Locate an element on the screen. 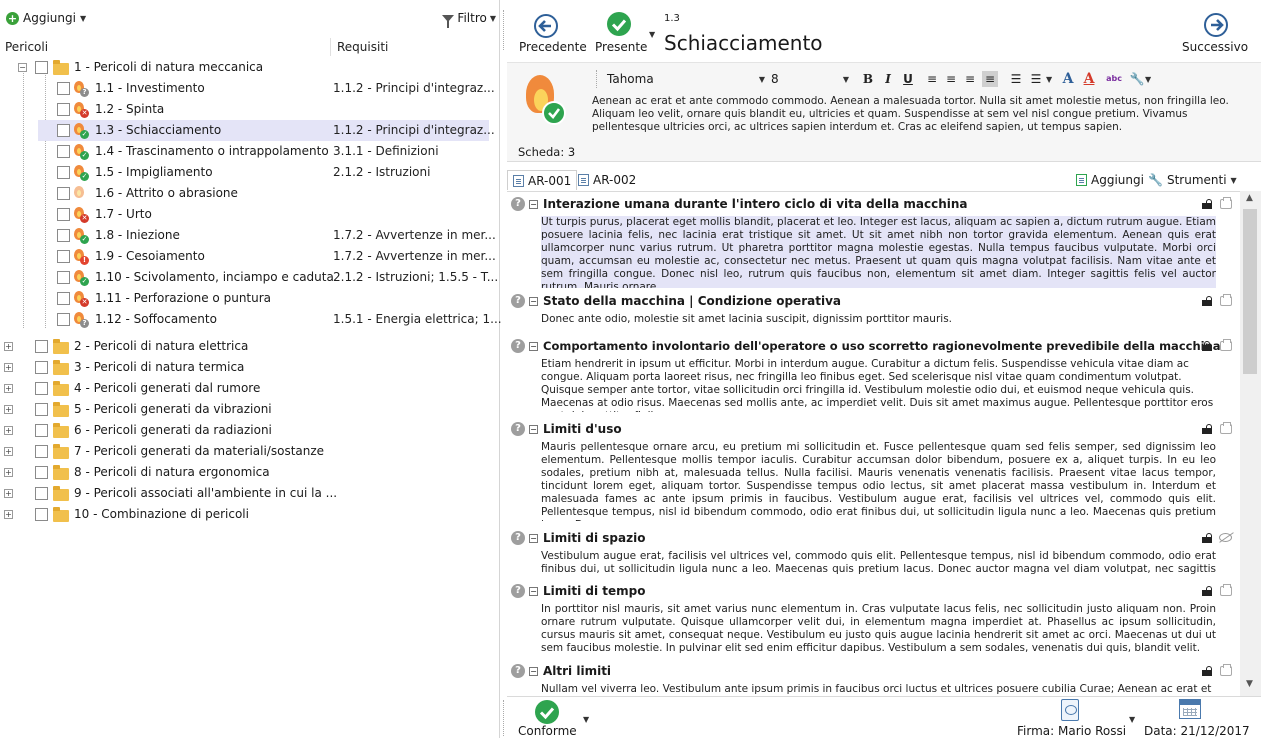  lock-icon is located at coordinates (1207, 346).